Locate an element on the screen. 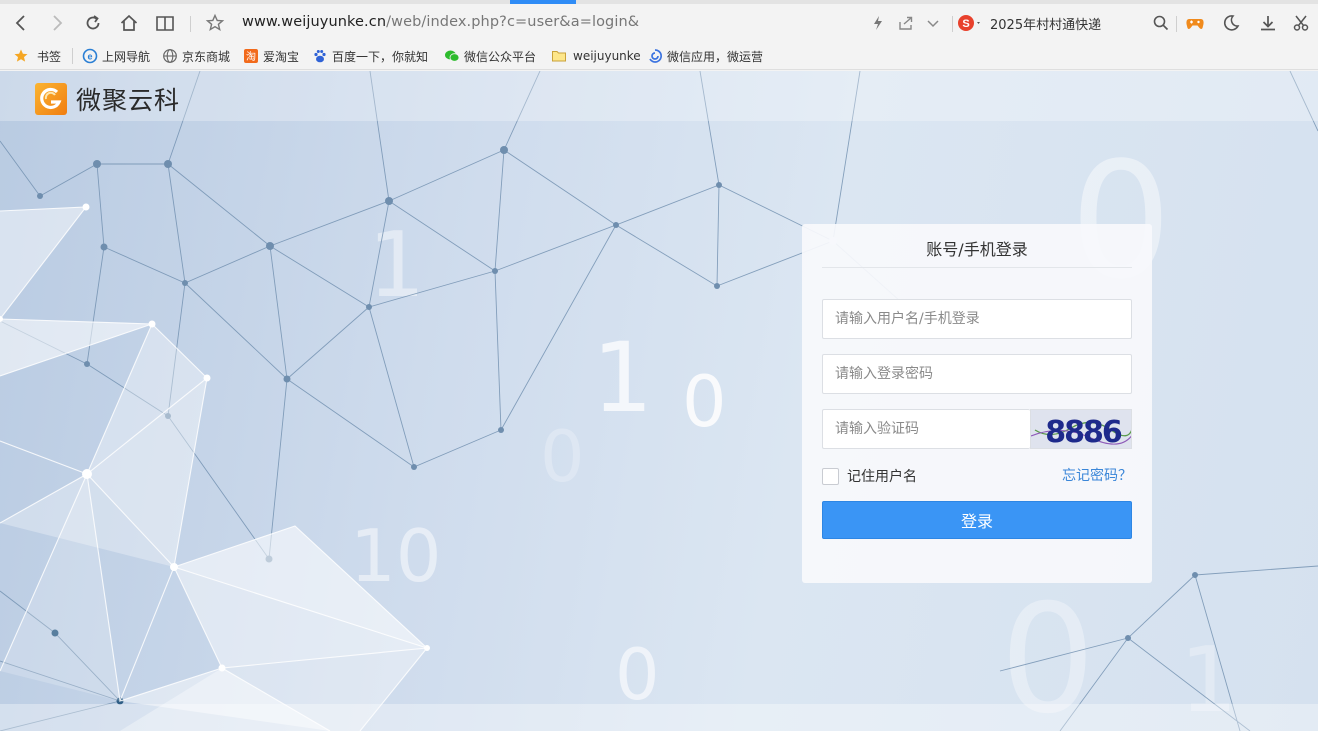  password-field is located at coordinates (977, 374).